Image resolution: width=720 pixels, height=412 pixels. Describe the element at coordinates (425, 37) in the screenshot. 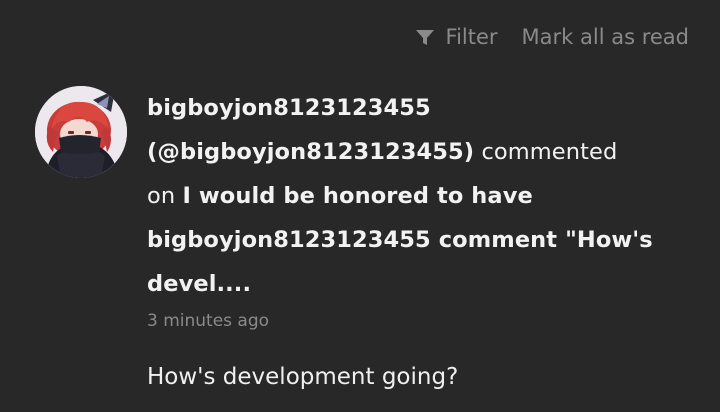

I see `filter-funnel-icon` at that location.